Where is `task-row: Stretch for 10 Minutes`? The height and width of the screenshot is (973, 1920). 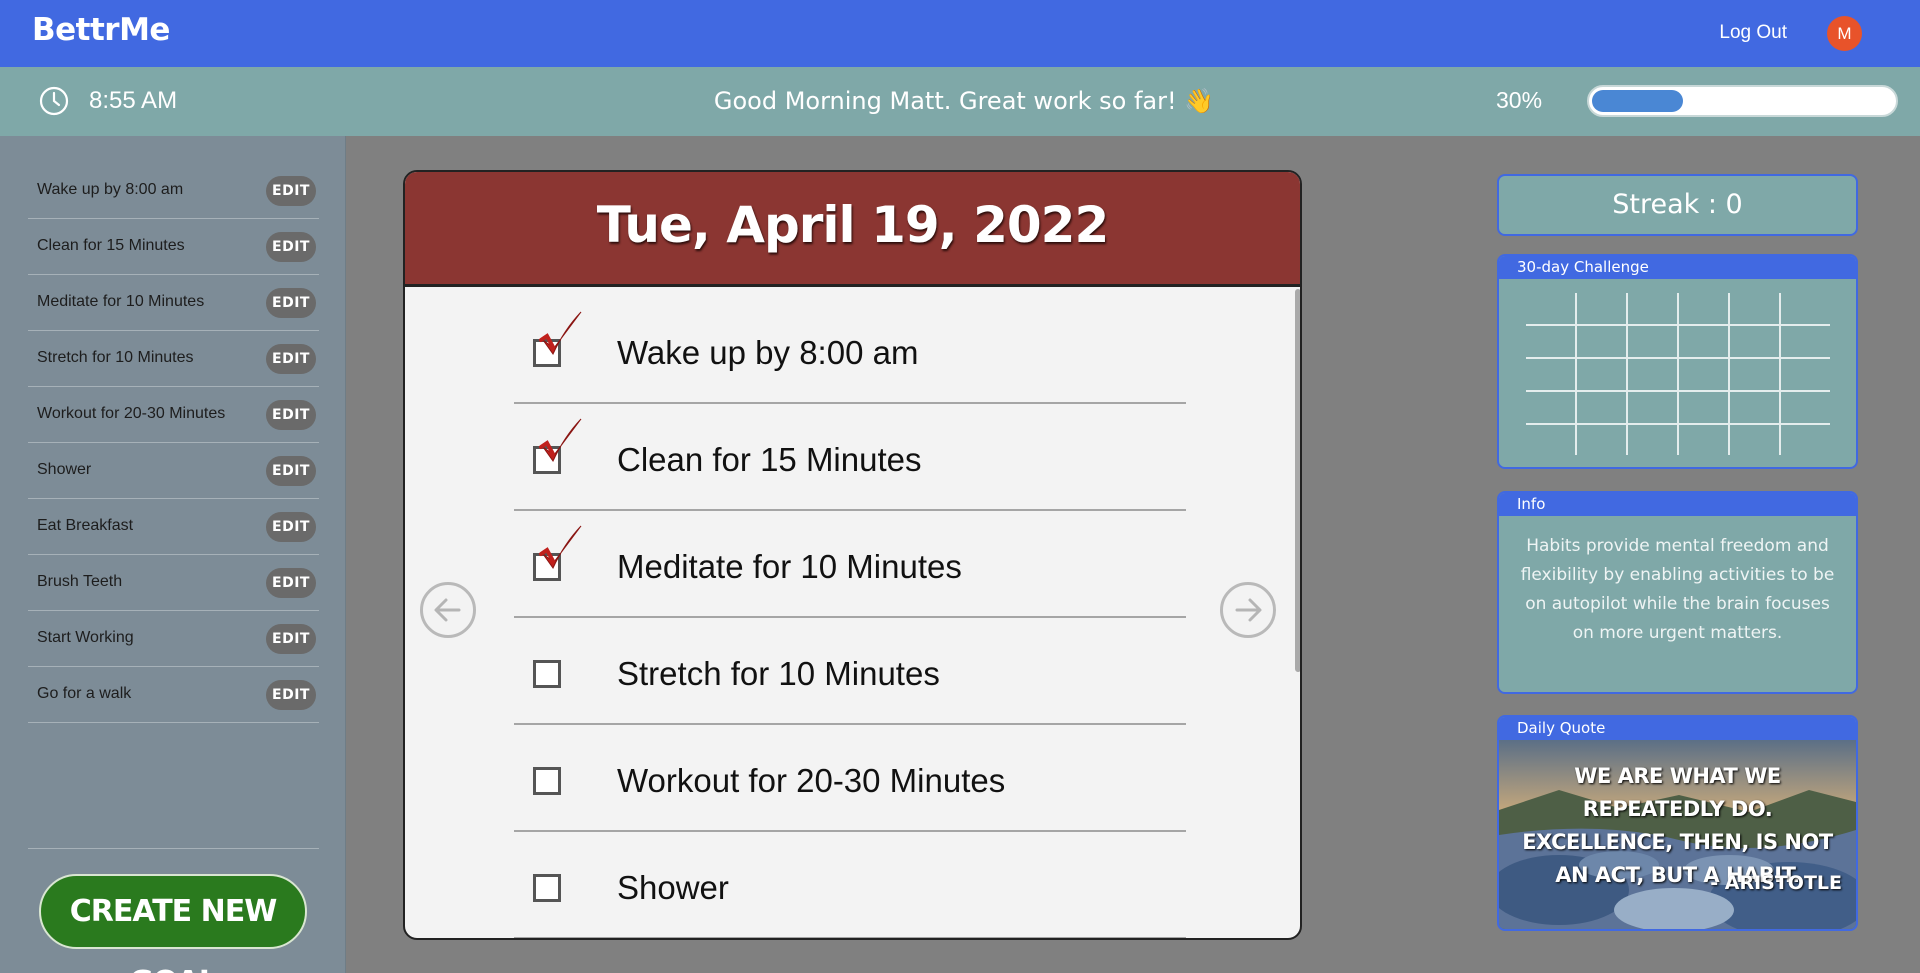 task-row: Stretch for 10 Minutes is located at coordinates (850, 671).